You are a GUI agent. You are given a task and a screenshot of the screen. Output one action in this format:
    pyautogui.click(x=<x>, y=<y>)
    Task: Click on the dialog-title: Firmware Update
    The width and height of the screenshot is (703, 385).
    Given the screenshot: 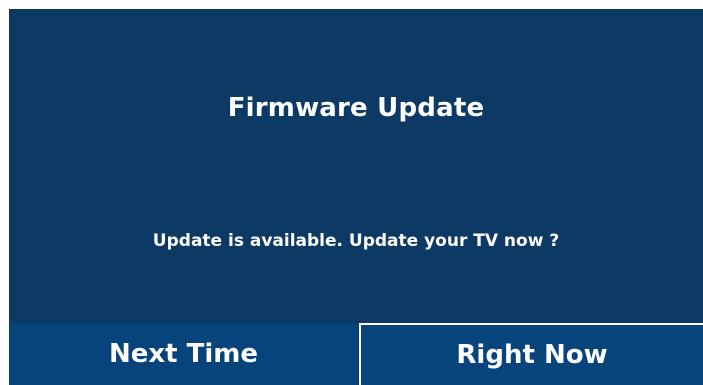 What is the action you would take?
    pyautogui.click(x=356, y=108)
    